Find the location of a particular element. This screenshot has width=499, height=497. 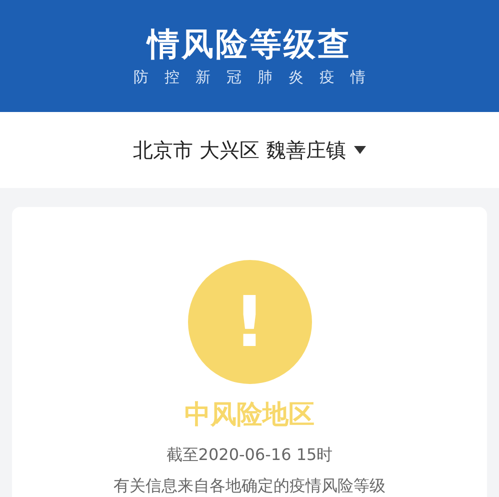

risk-level: 中风险地区 is located at coordinates (249, 416).